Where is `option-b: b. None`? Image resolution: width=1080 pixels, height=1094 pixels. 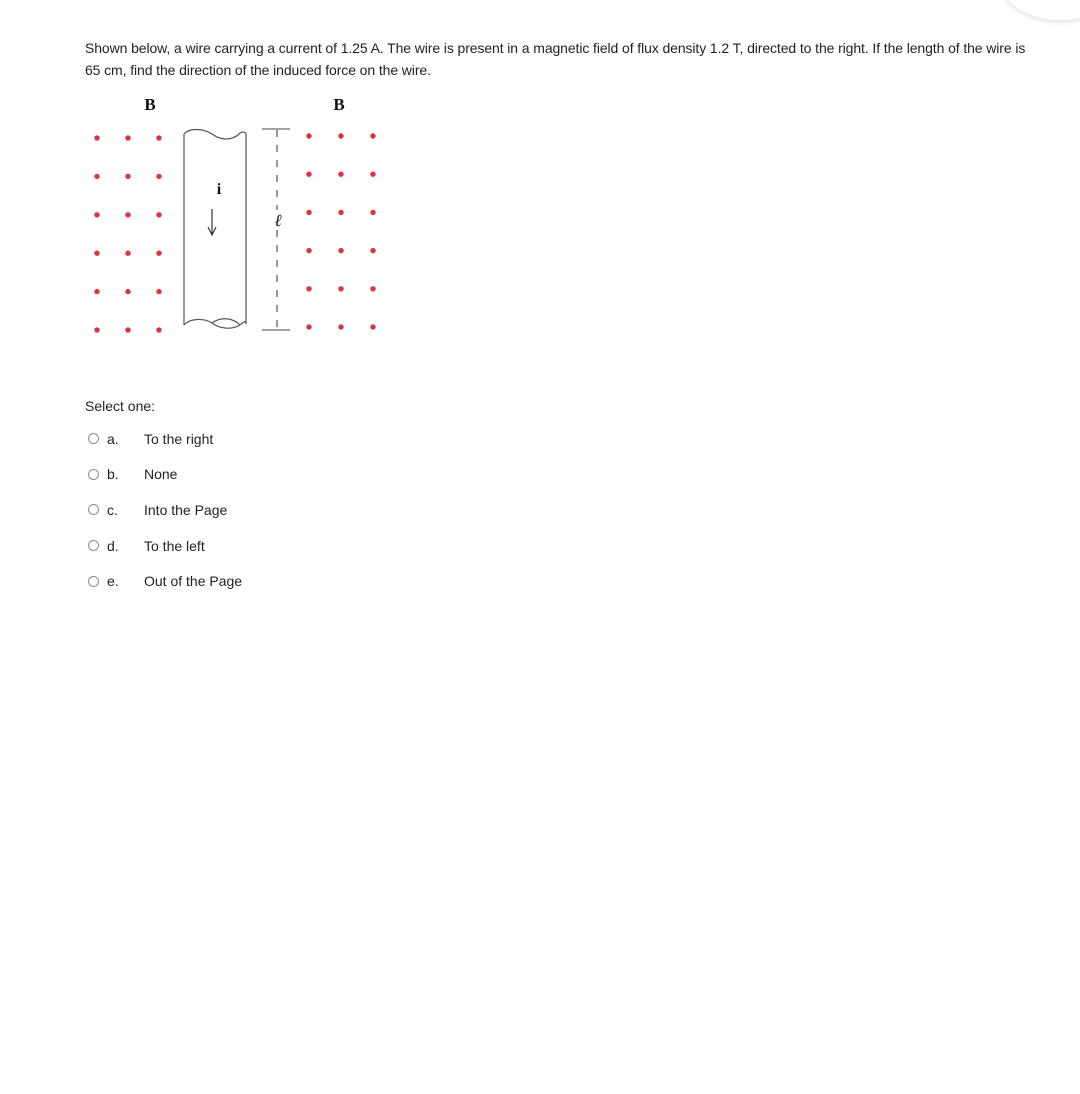 option-b: b. None is located at coordinates (165, 475).